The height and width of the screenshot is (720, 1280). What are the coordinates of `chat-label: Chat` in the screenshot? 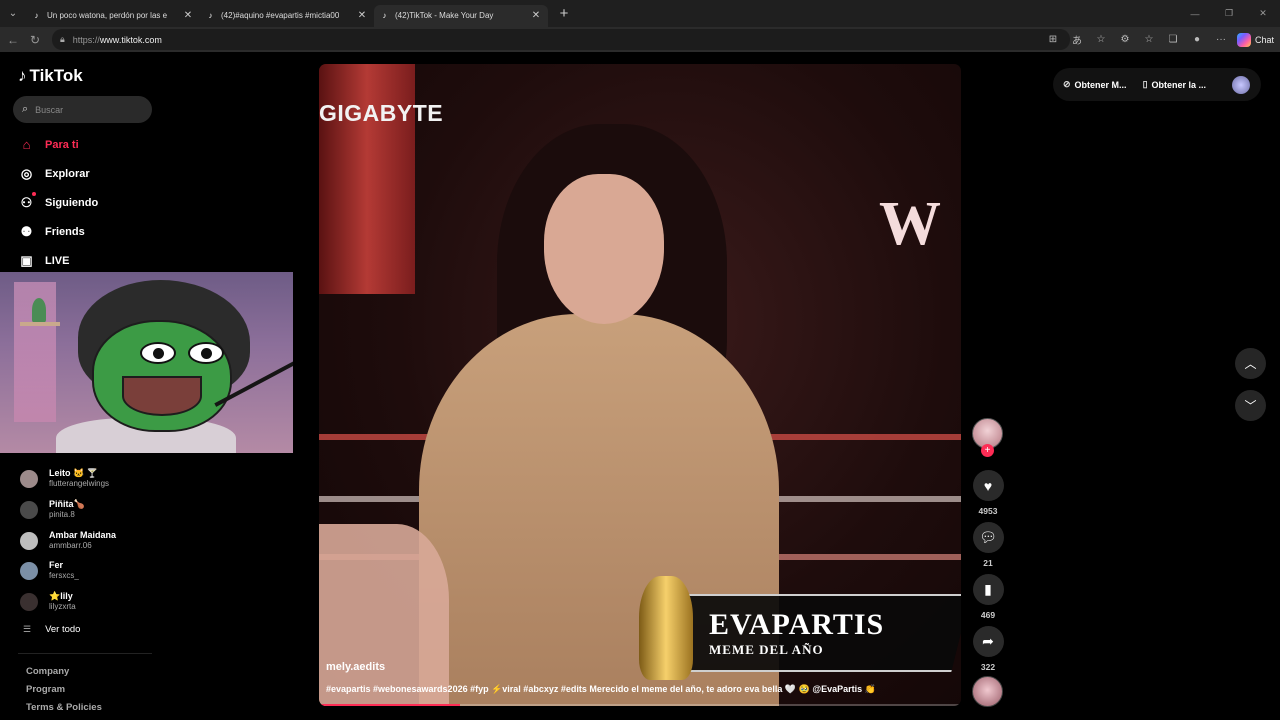 It's located at (1264, 39).